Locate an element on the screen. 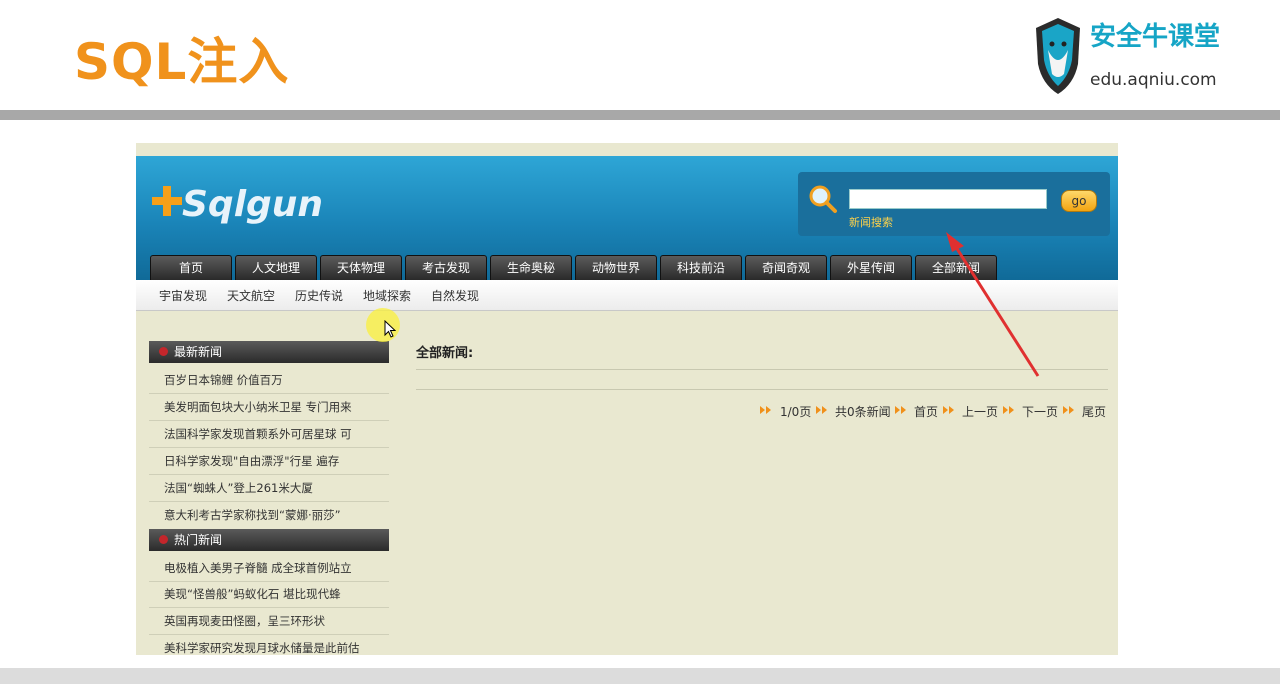 Image resolution: width=1280 pixels, height=684 pixels. brand-logo: 安全牛课堂 edu.aqniu.com is located at coordinates (1145, 55).